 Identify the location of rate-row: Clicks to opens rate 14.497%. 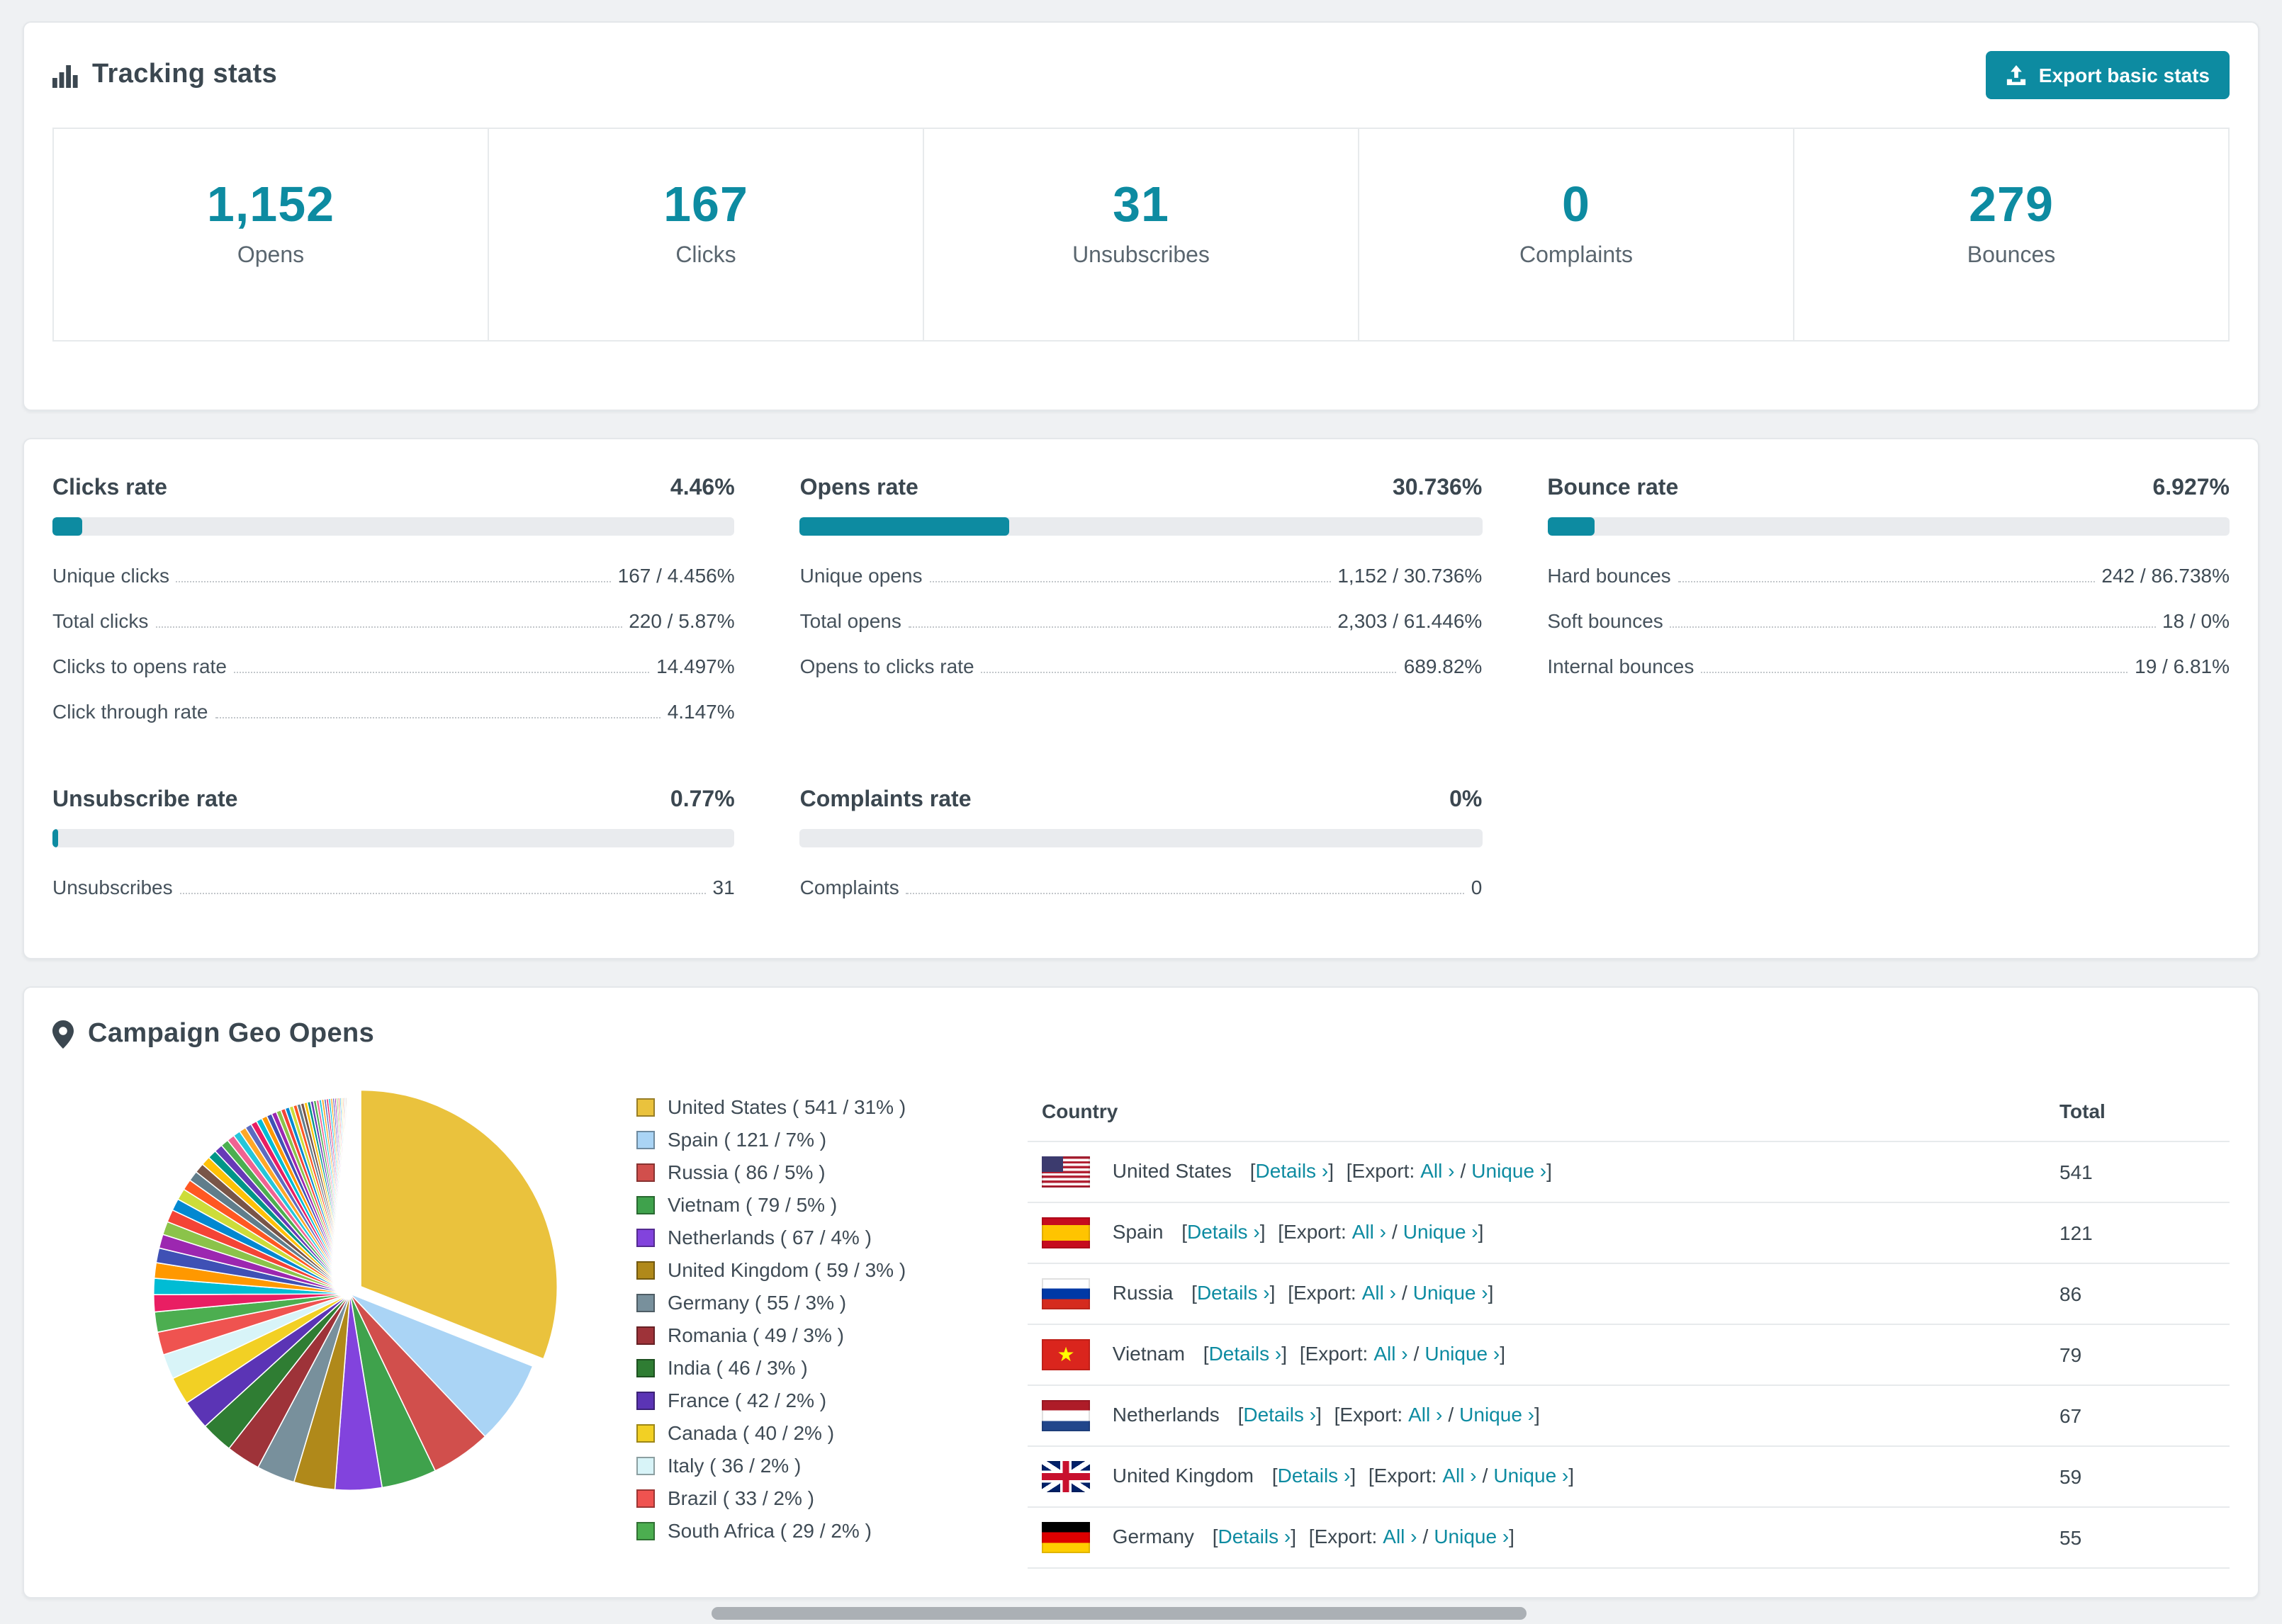
(394, 666).